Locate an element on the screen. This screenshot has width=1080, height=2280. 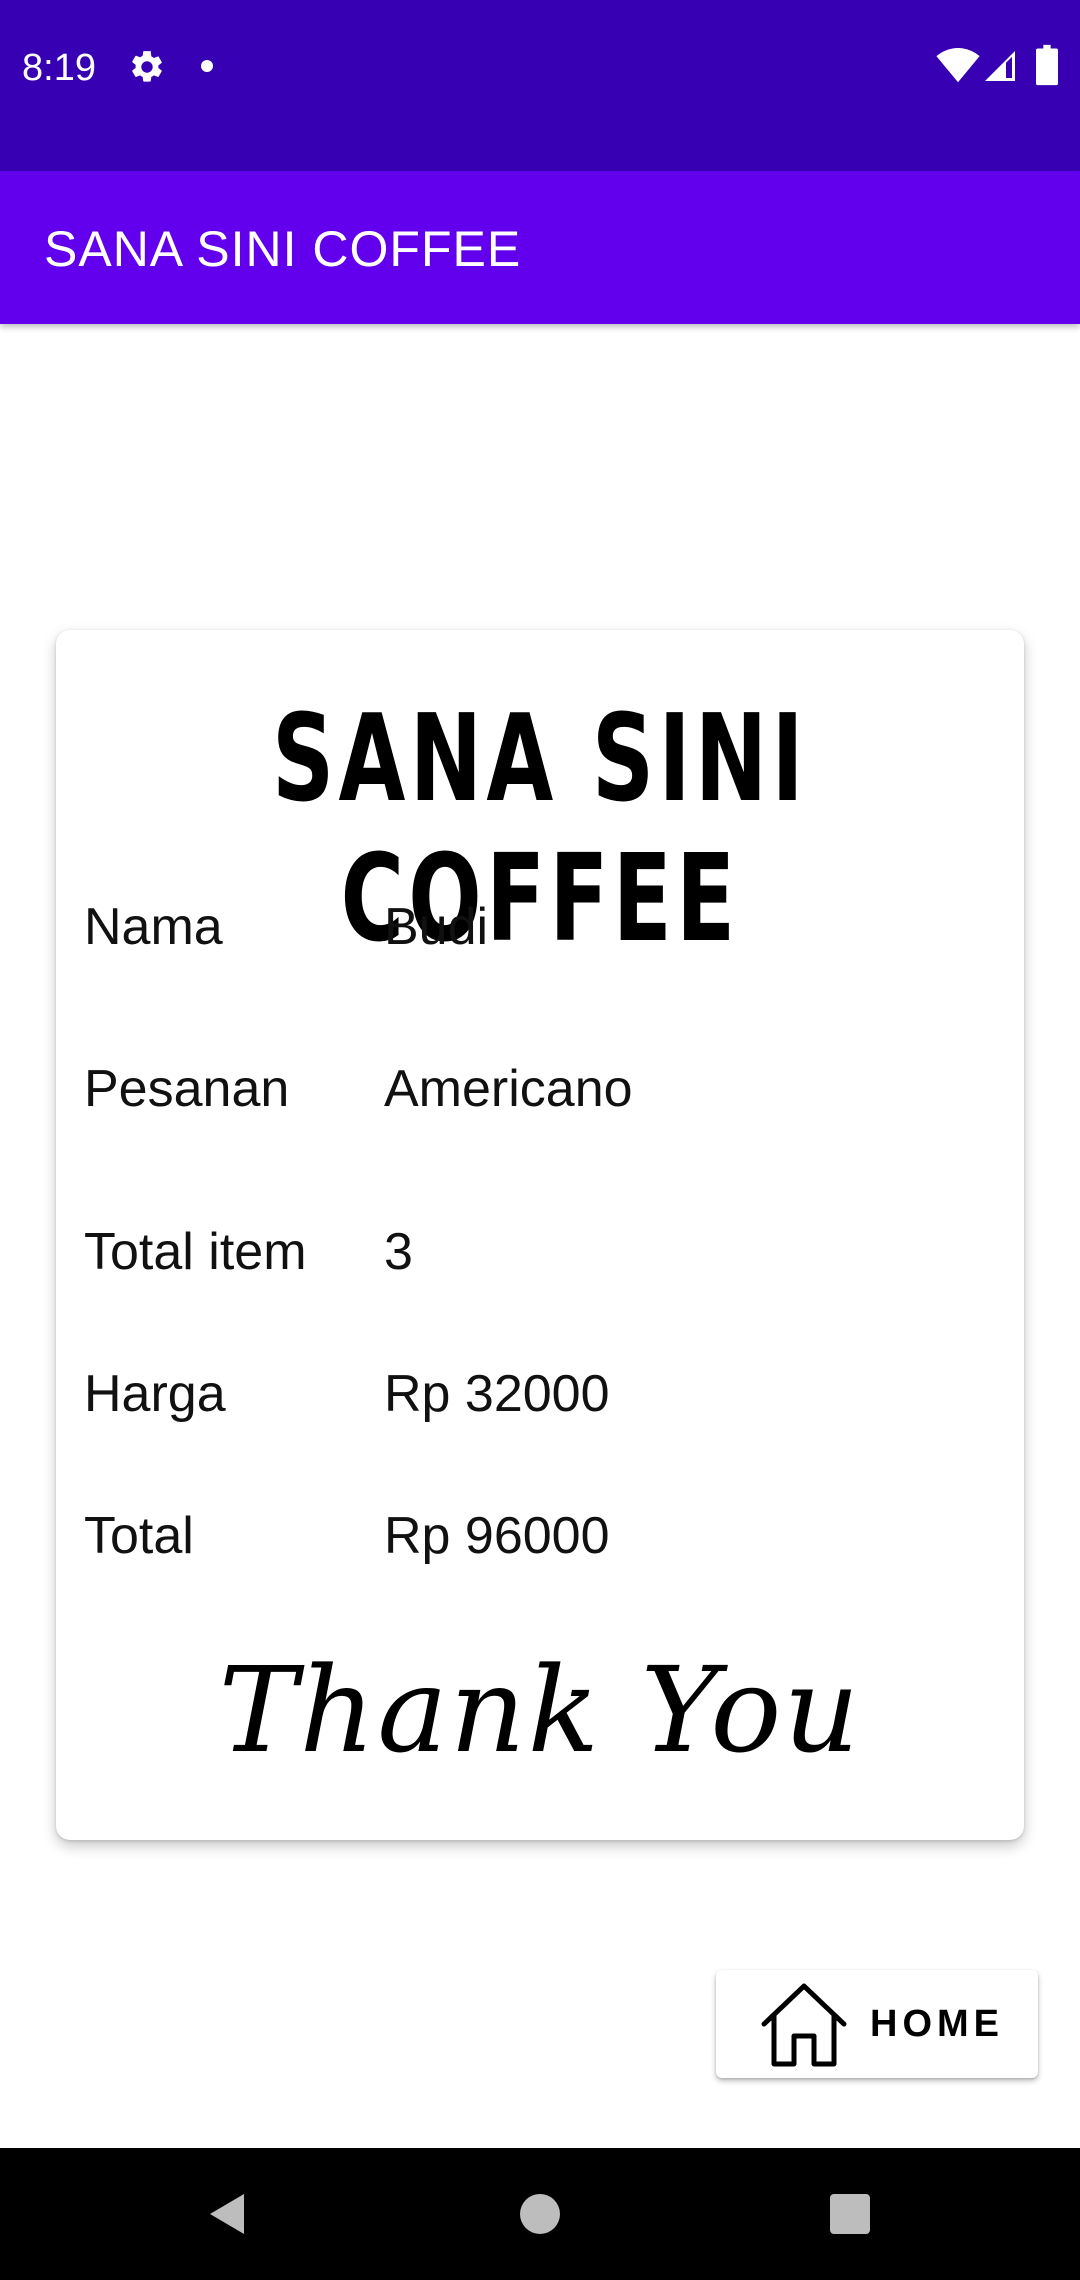
settings-icon is located at coordinates (147, 66).